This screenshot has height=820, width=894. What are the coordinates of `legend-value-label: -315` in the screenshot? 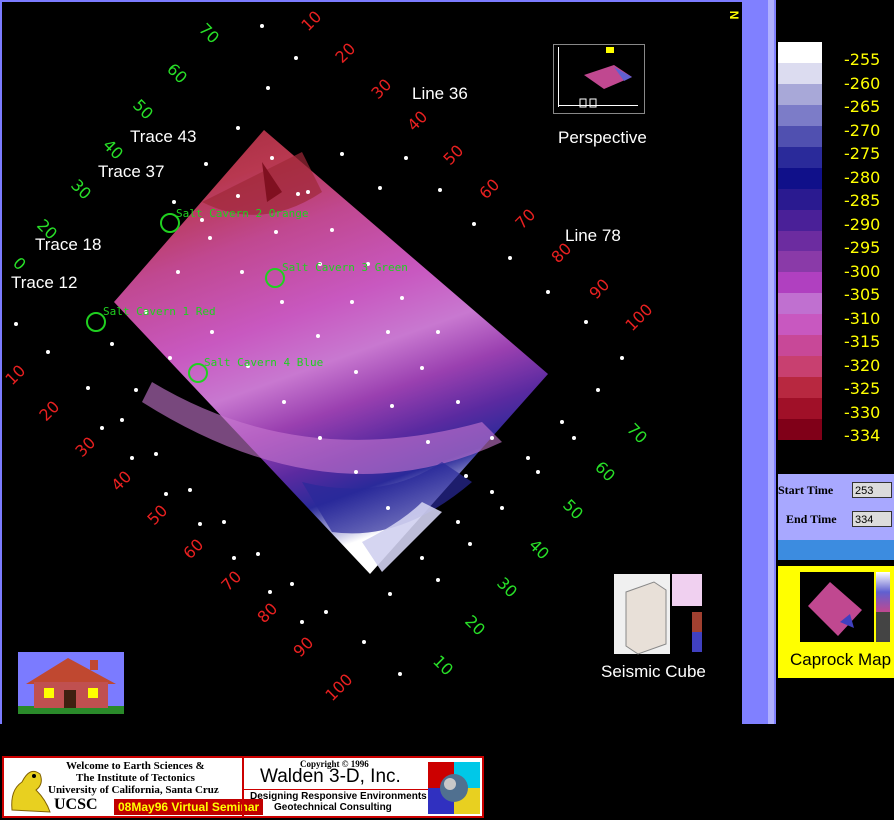 It's located at (862, 341).